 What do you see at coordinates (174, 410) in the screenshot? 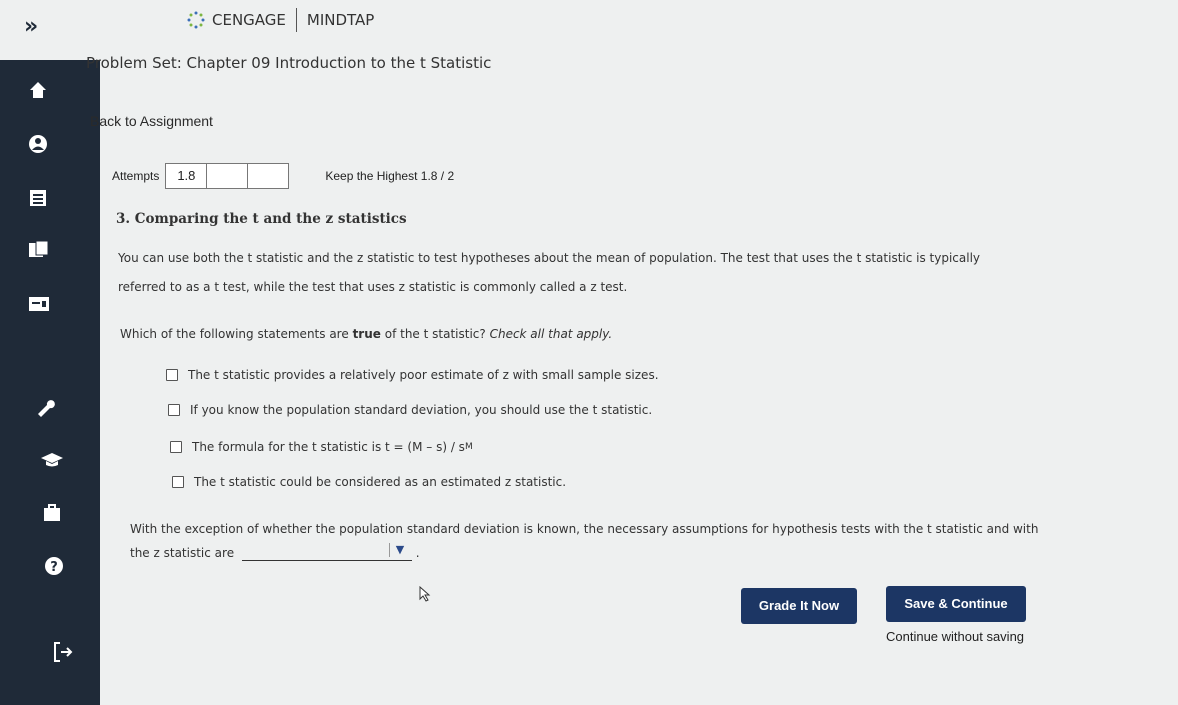
I see `option-2-checkbox` at bounding box center [174, 410].